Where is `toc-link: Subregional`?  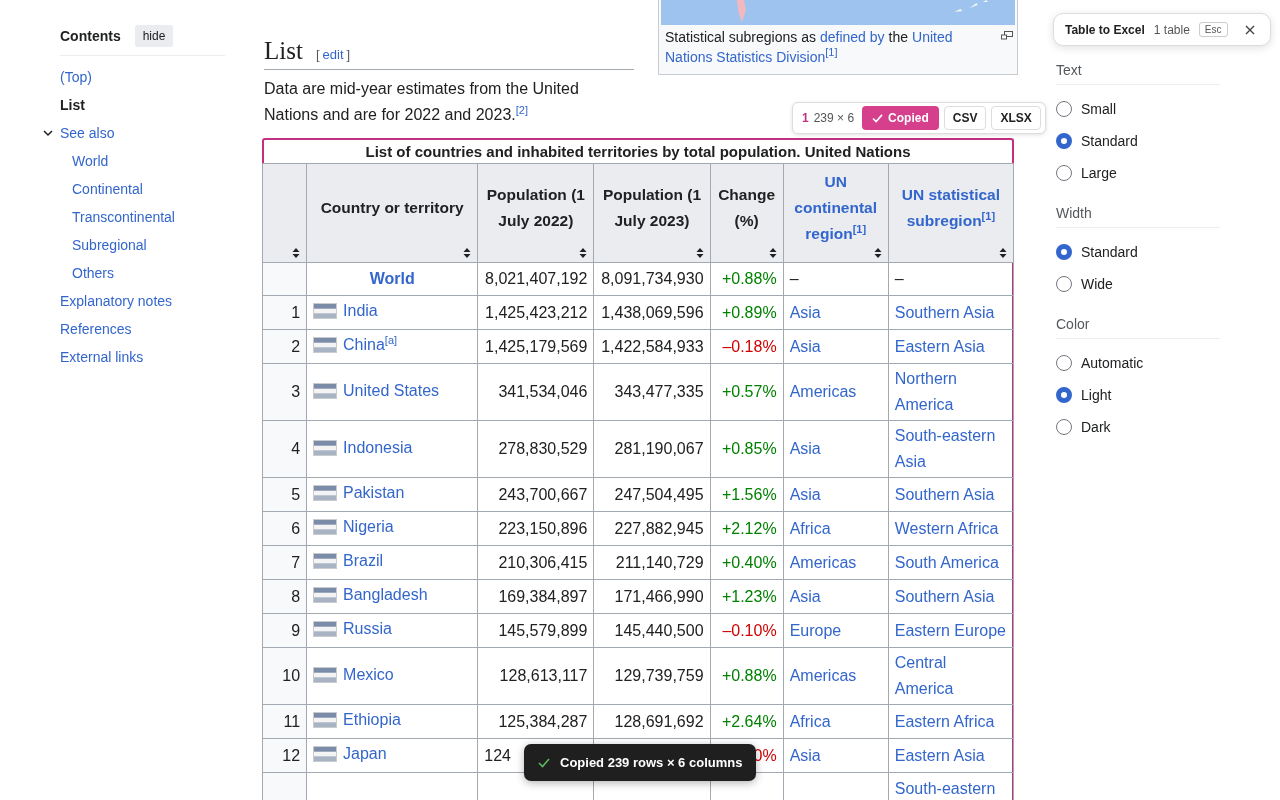 toc-link: Subregional is located at coordinates (109, 245).